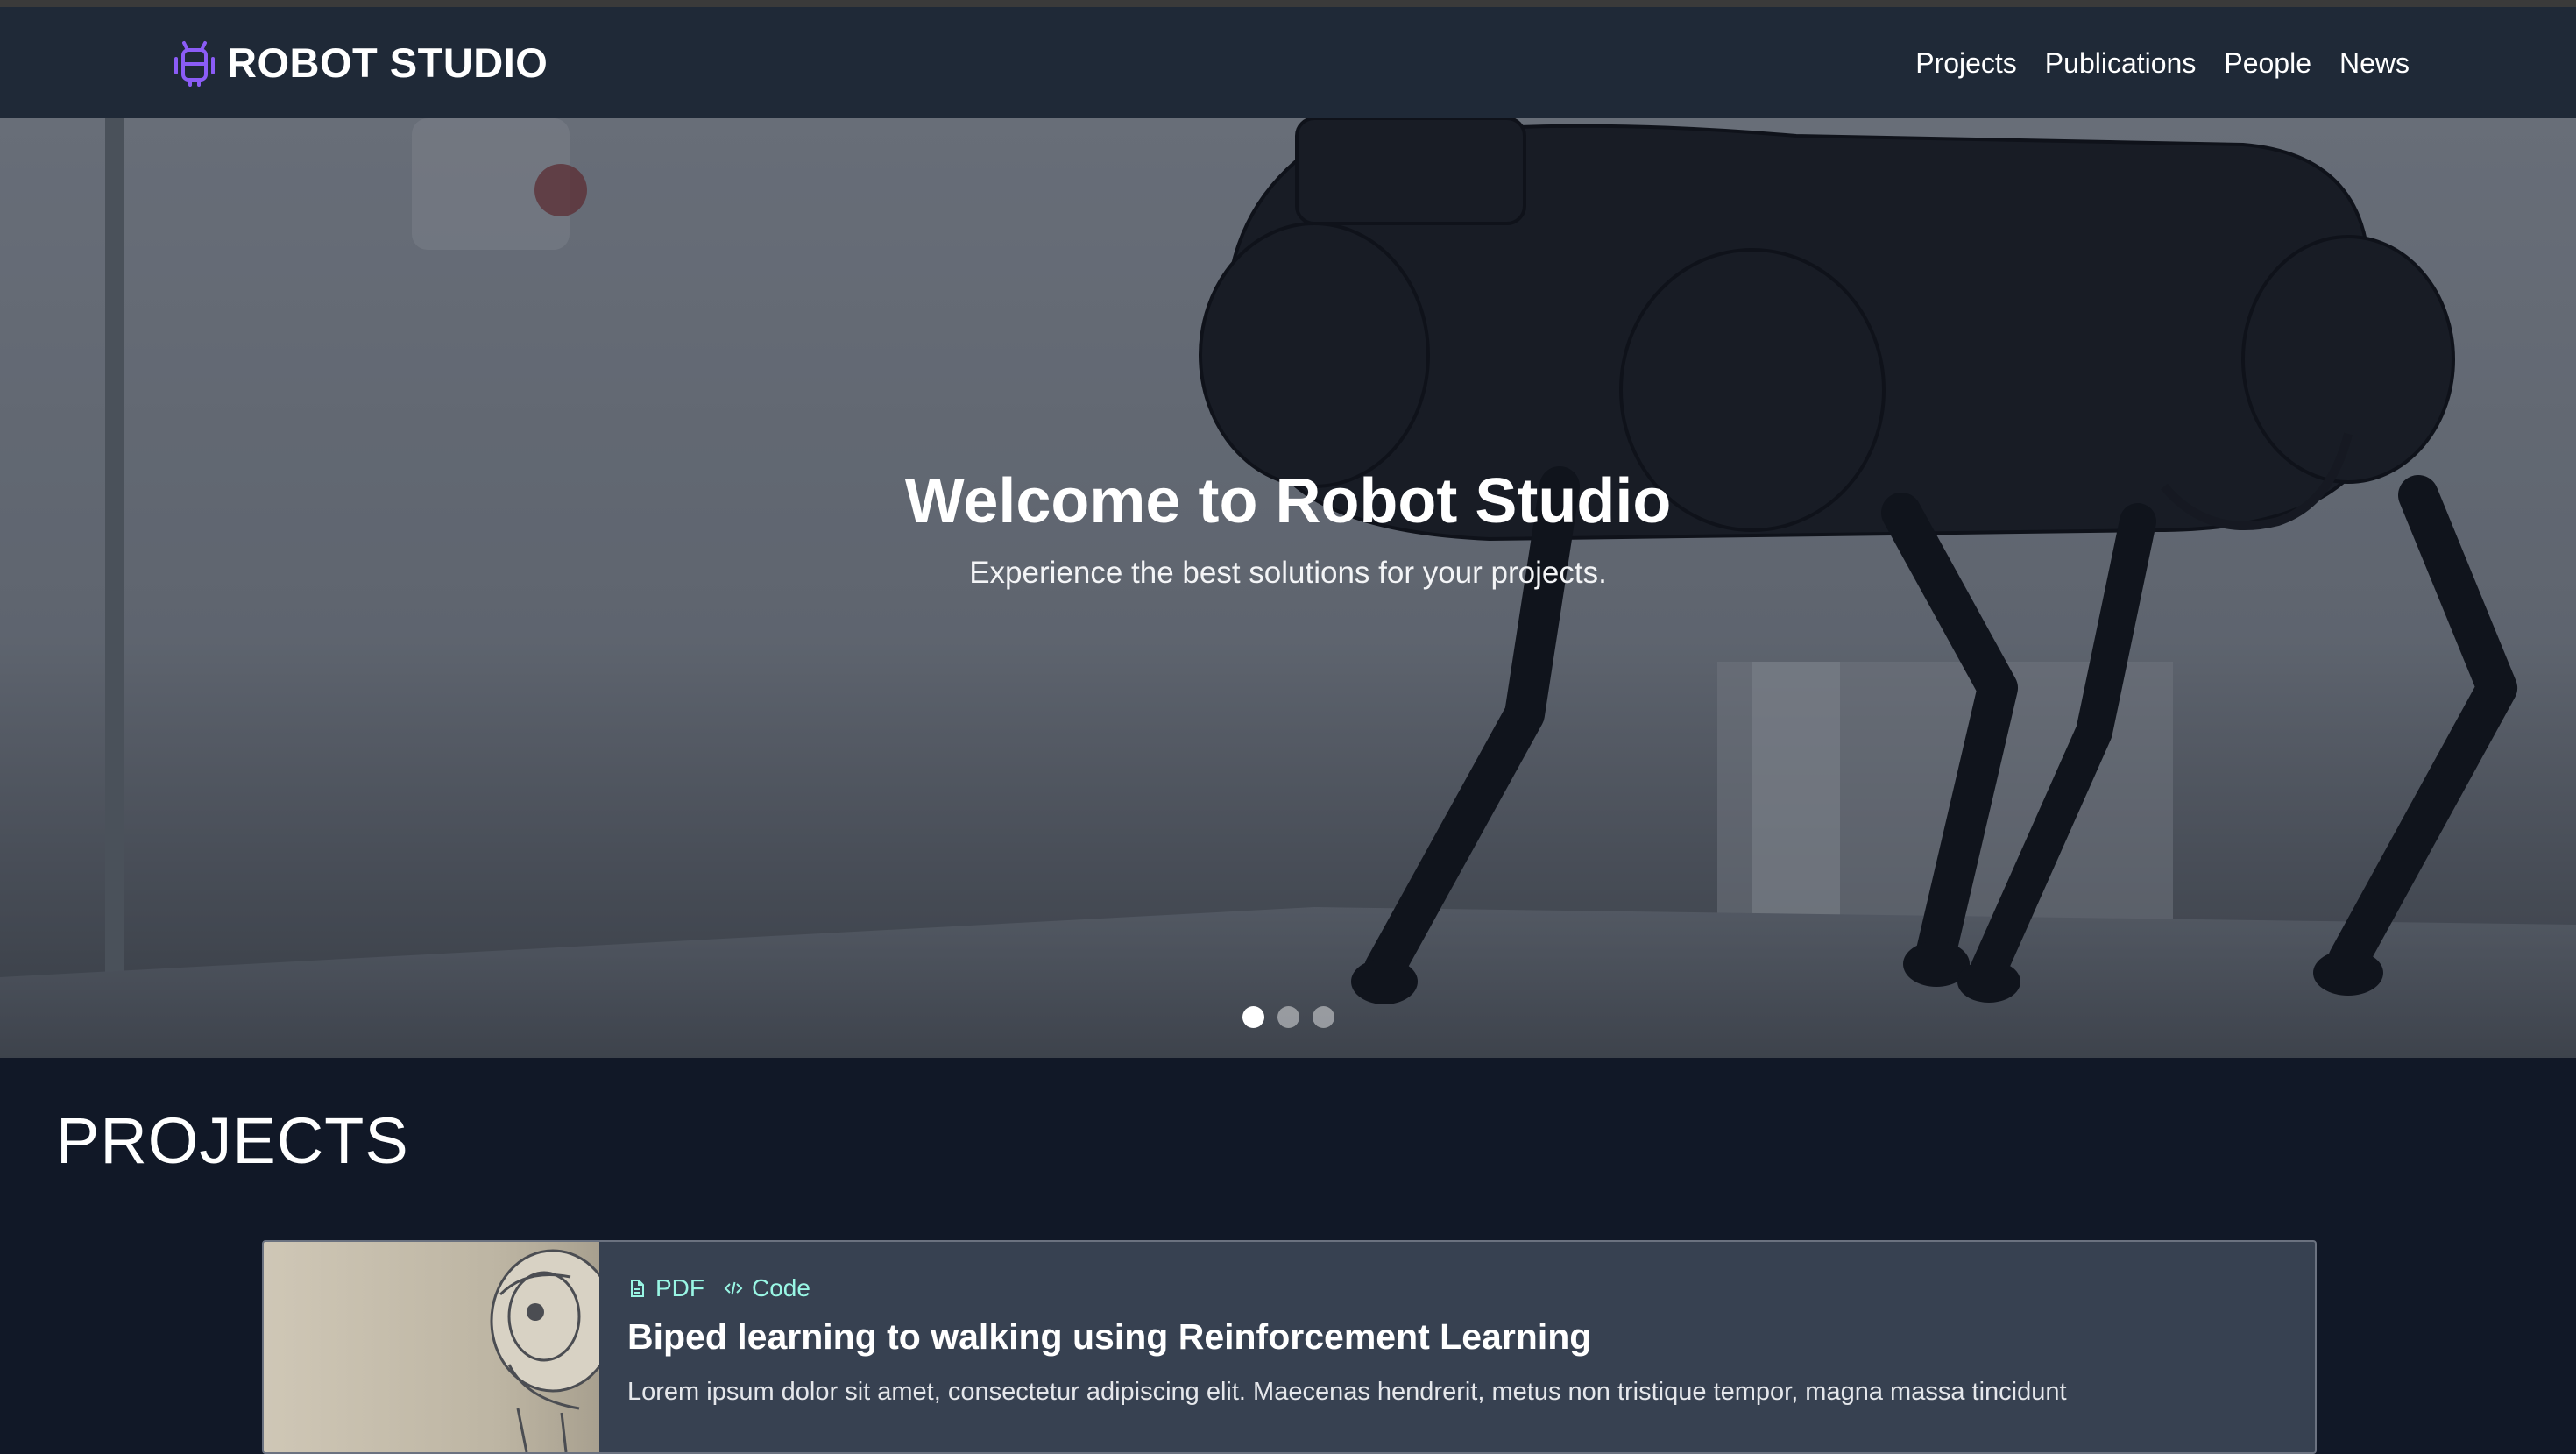 This screenshot has height=1454, width=2576. What do you see at coordinates (2374, 63) in the screenshot?
I see `nav-link-news: News` at bounding box center [2374, 63].